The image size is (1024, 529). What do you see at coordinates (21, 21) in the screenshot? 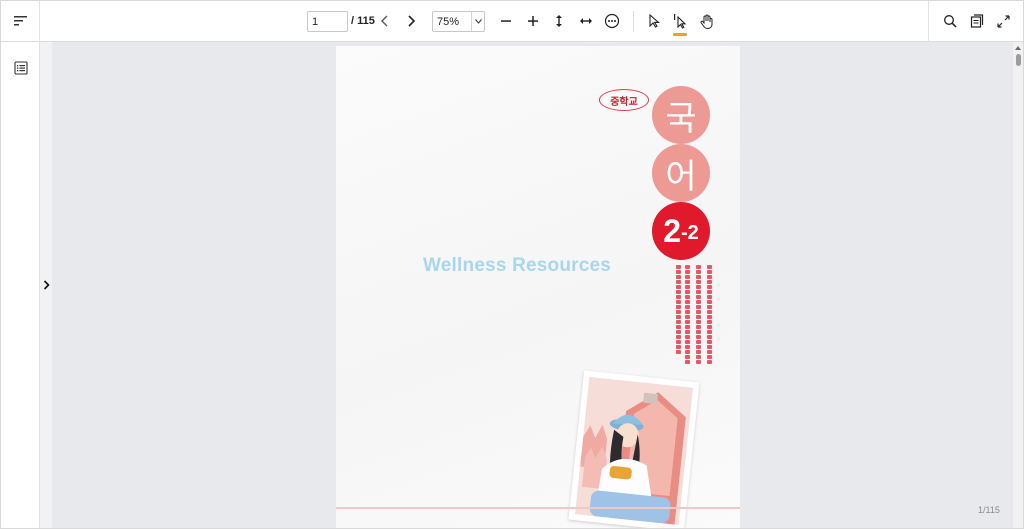
I see `sort-lines-icon` at bounding box center [21, 21].